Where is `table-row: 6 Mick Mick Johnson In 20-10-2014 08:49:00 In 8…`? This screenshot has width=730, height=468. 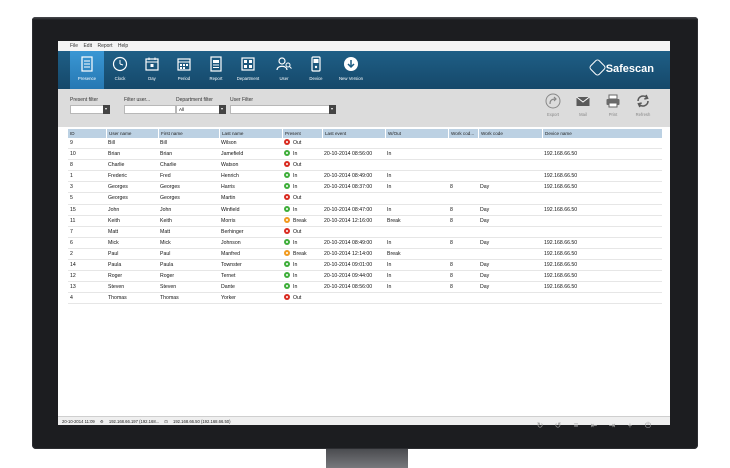
table-row: 6 Mick Mick Johnson In 20-10-2014 08:49:00 In 8… is located at coordinates (365, 243).